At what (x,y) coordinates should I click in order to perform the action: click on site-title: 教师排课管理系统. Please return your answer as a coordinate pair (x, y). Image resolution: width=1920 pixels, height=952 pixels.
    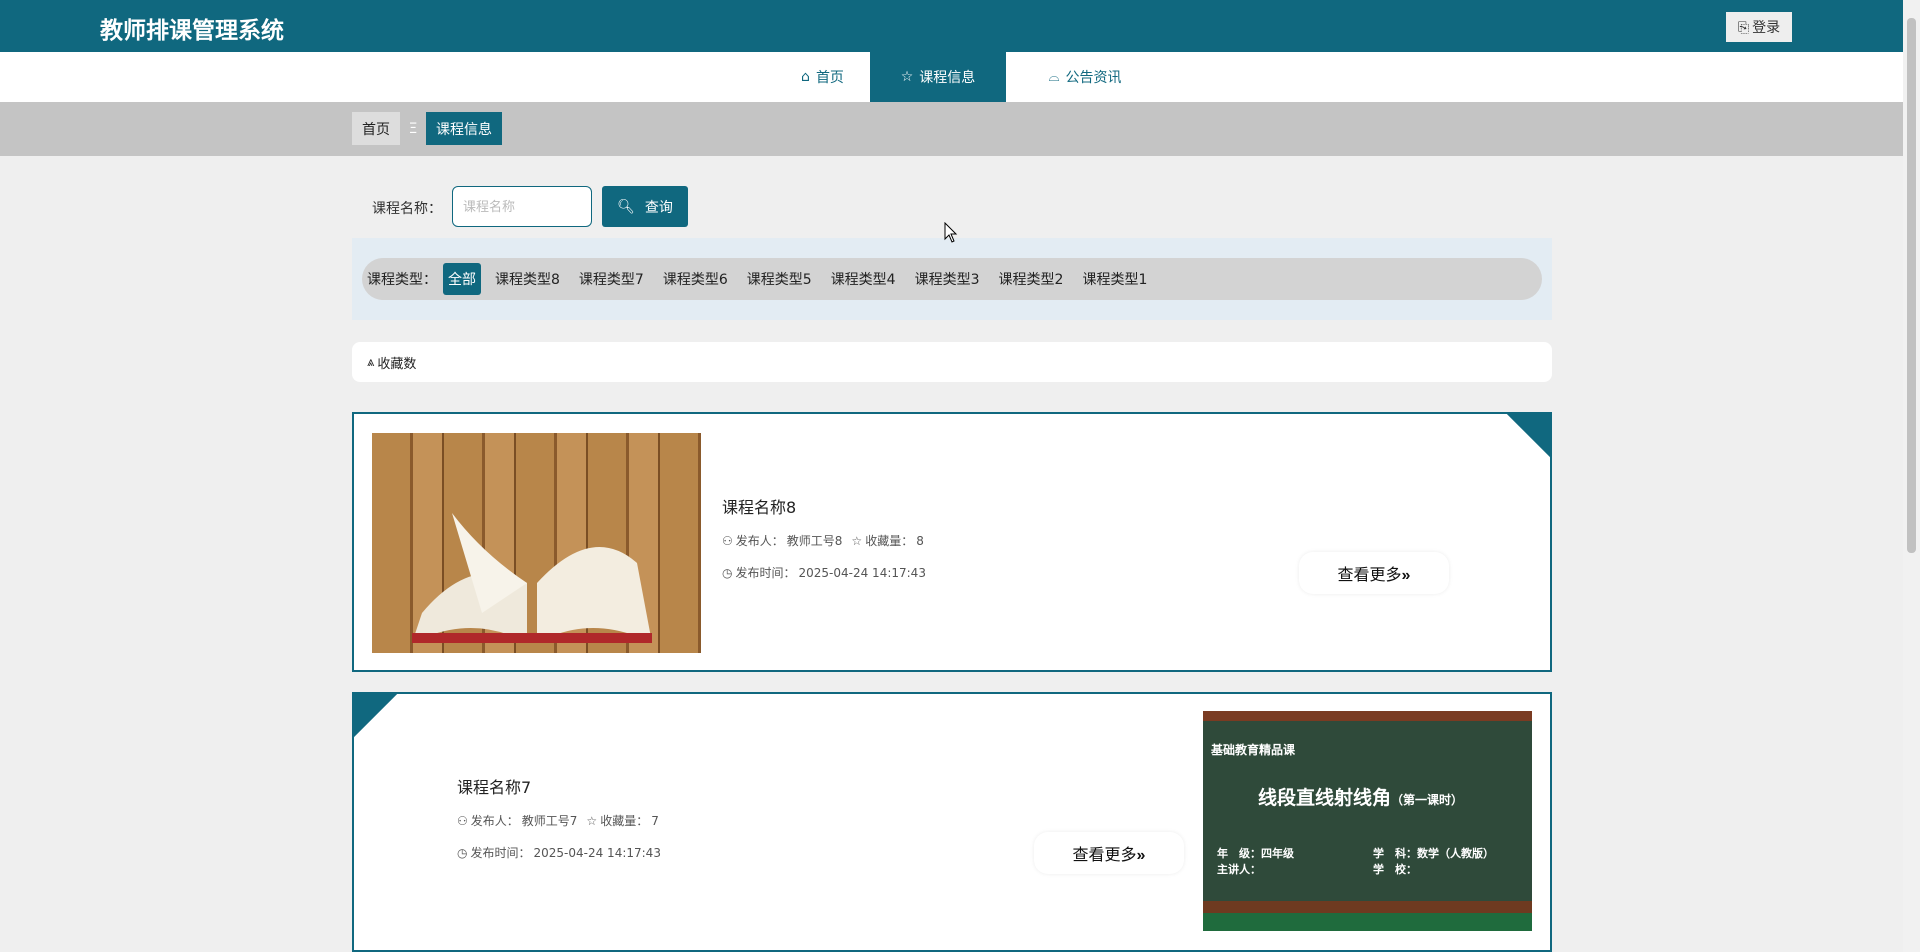
    Looking at the image, I should click on (192, 31).